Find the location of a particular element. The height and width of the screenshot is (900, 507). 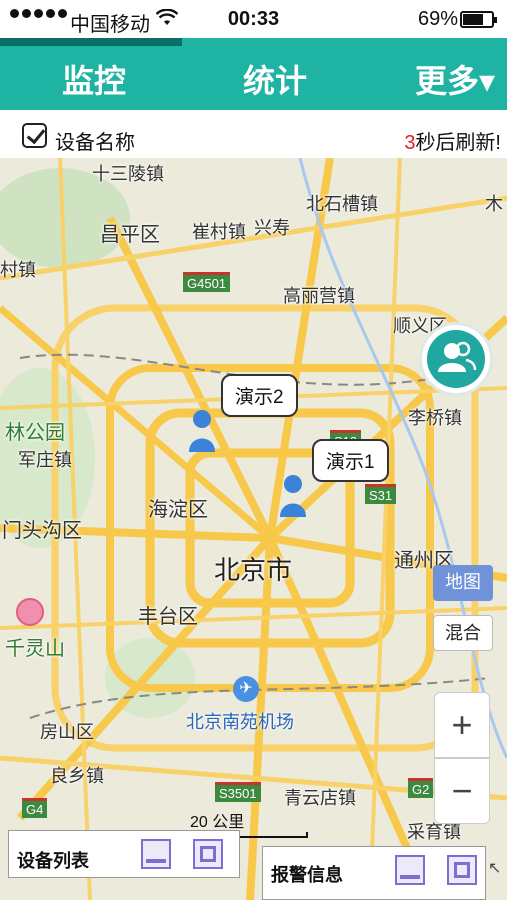

highway-shield: G4501 is located at coordinates (207, 282).